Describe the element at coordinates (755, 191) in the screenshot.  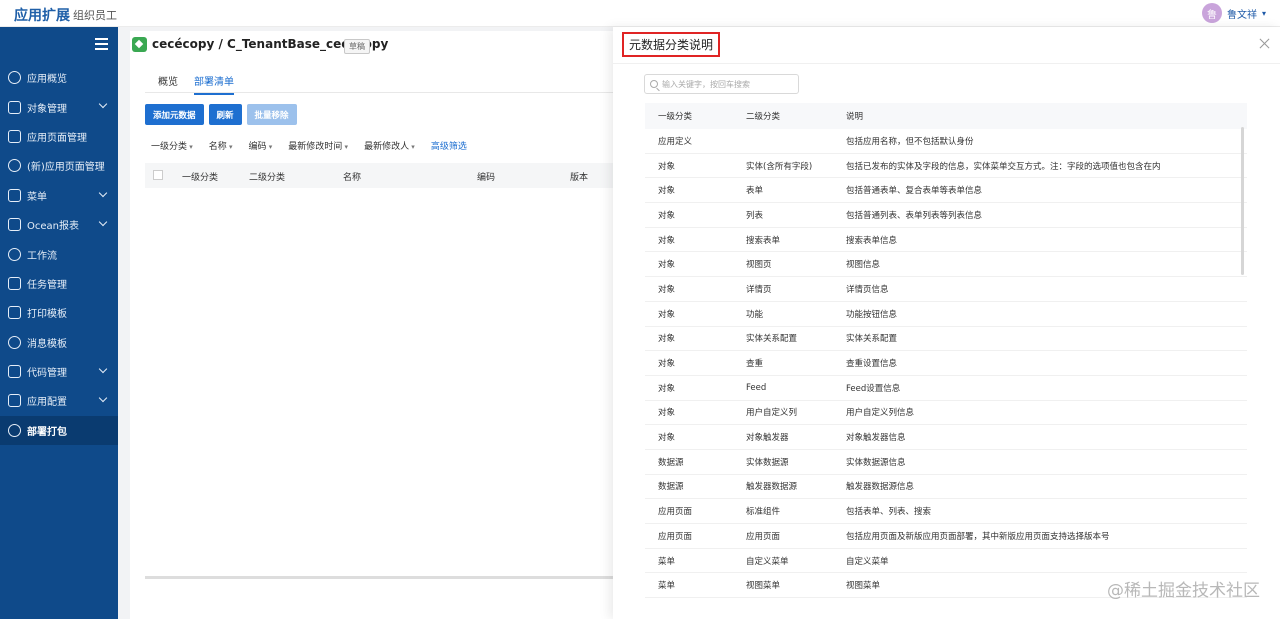
I see `cell-subcategory: 表单` at that location.